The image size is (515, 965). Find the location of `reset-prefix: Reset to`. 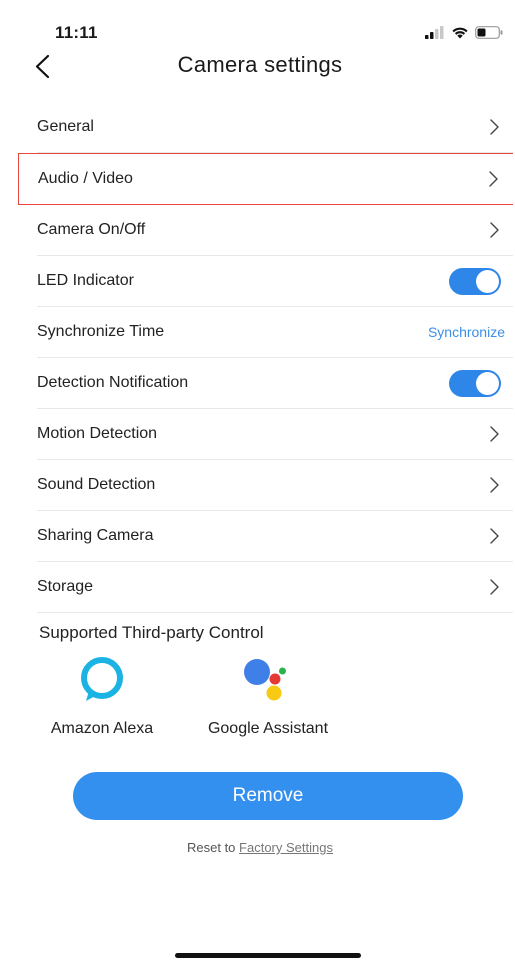

reset-prefix: Reset to is located at coordinates (211, 847).